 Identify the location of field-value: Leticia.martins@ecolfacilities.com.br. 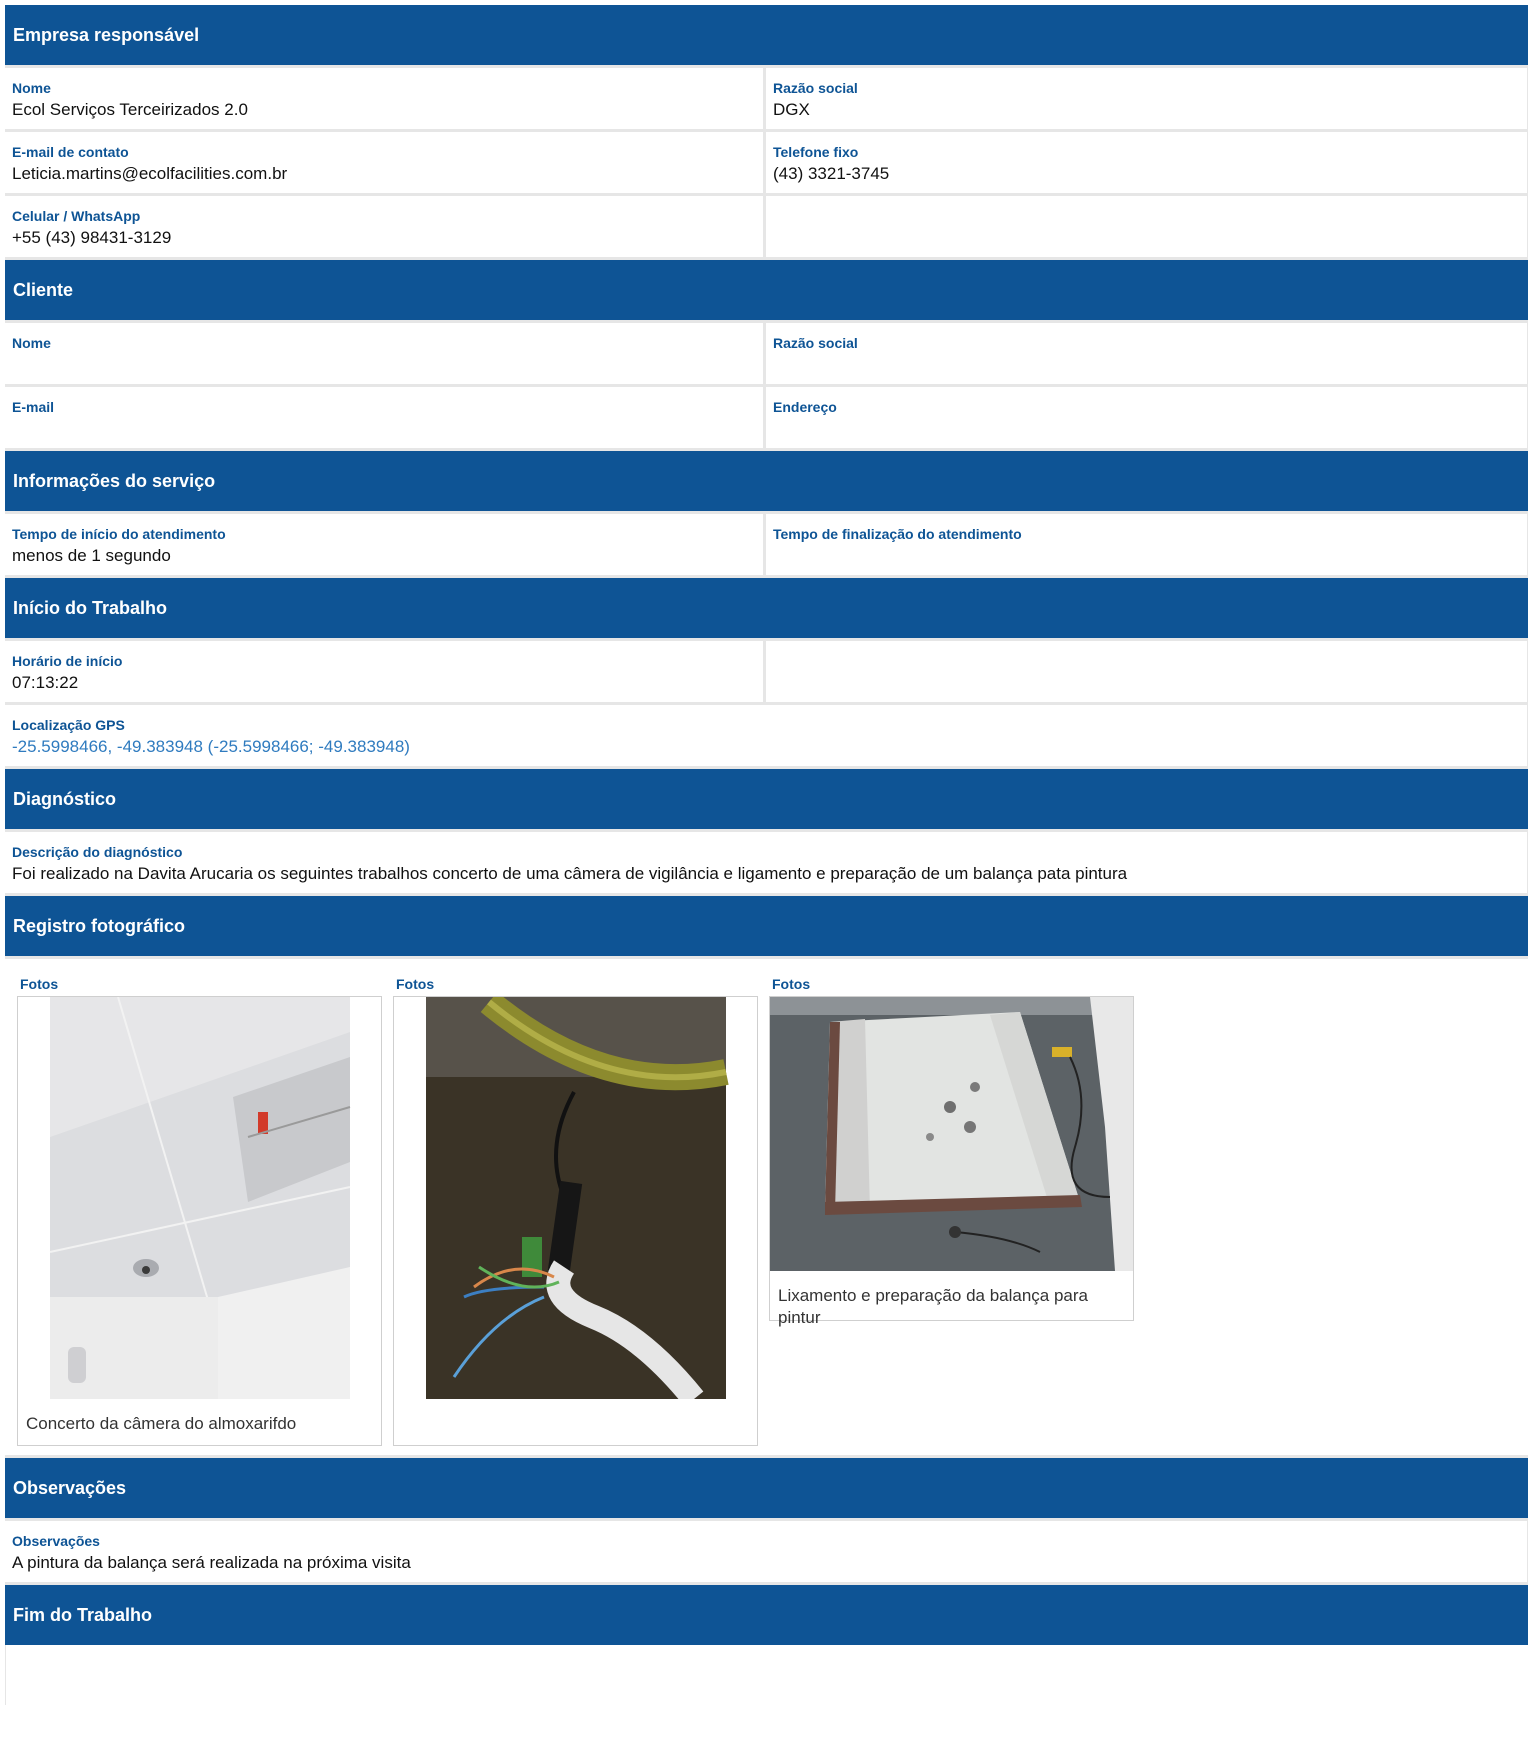
(150, 173).